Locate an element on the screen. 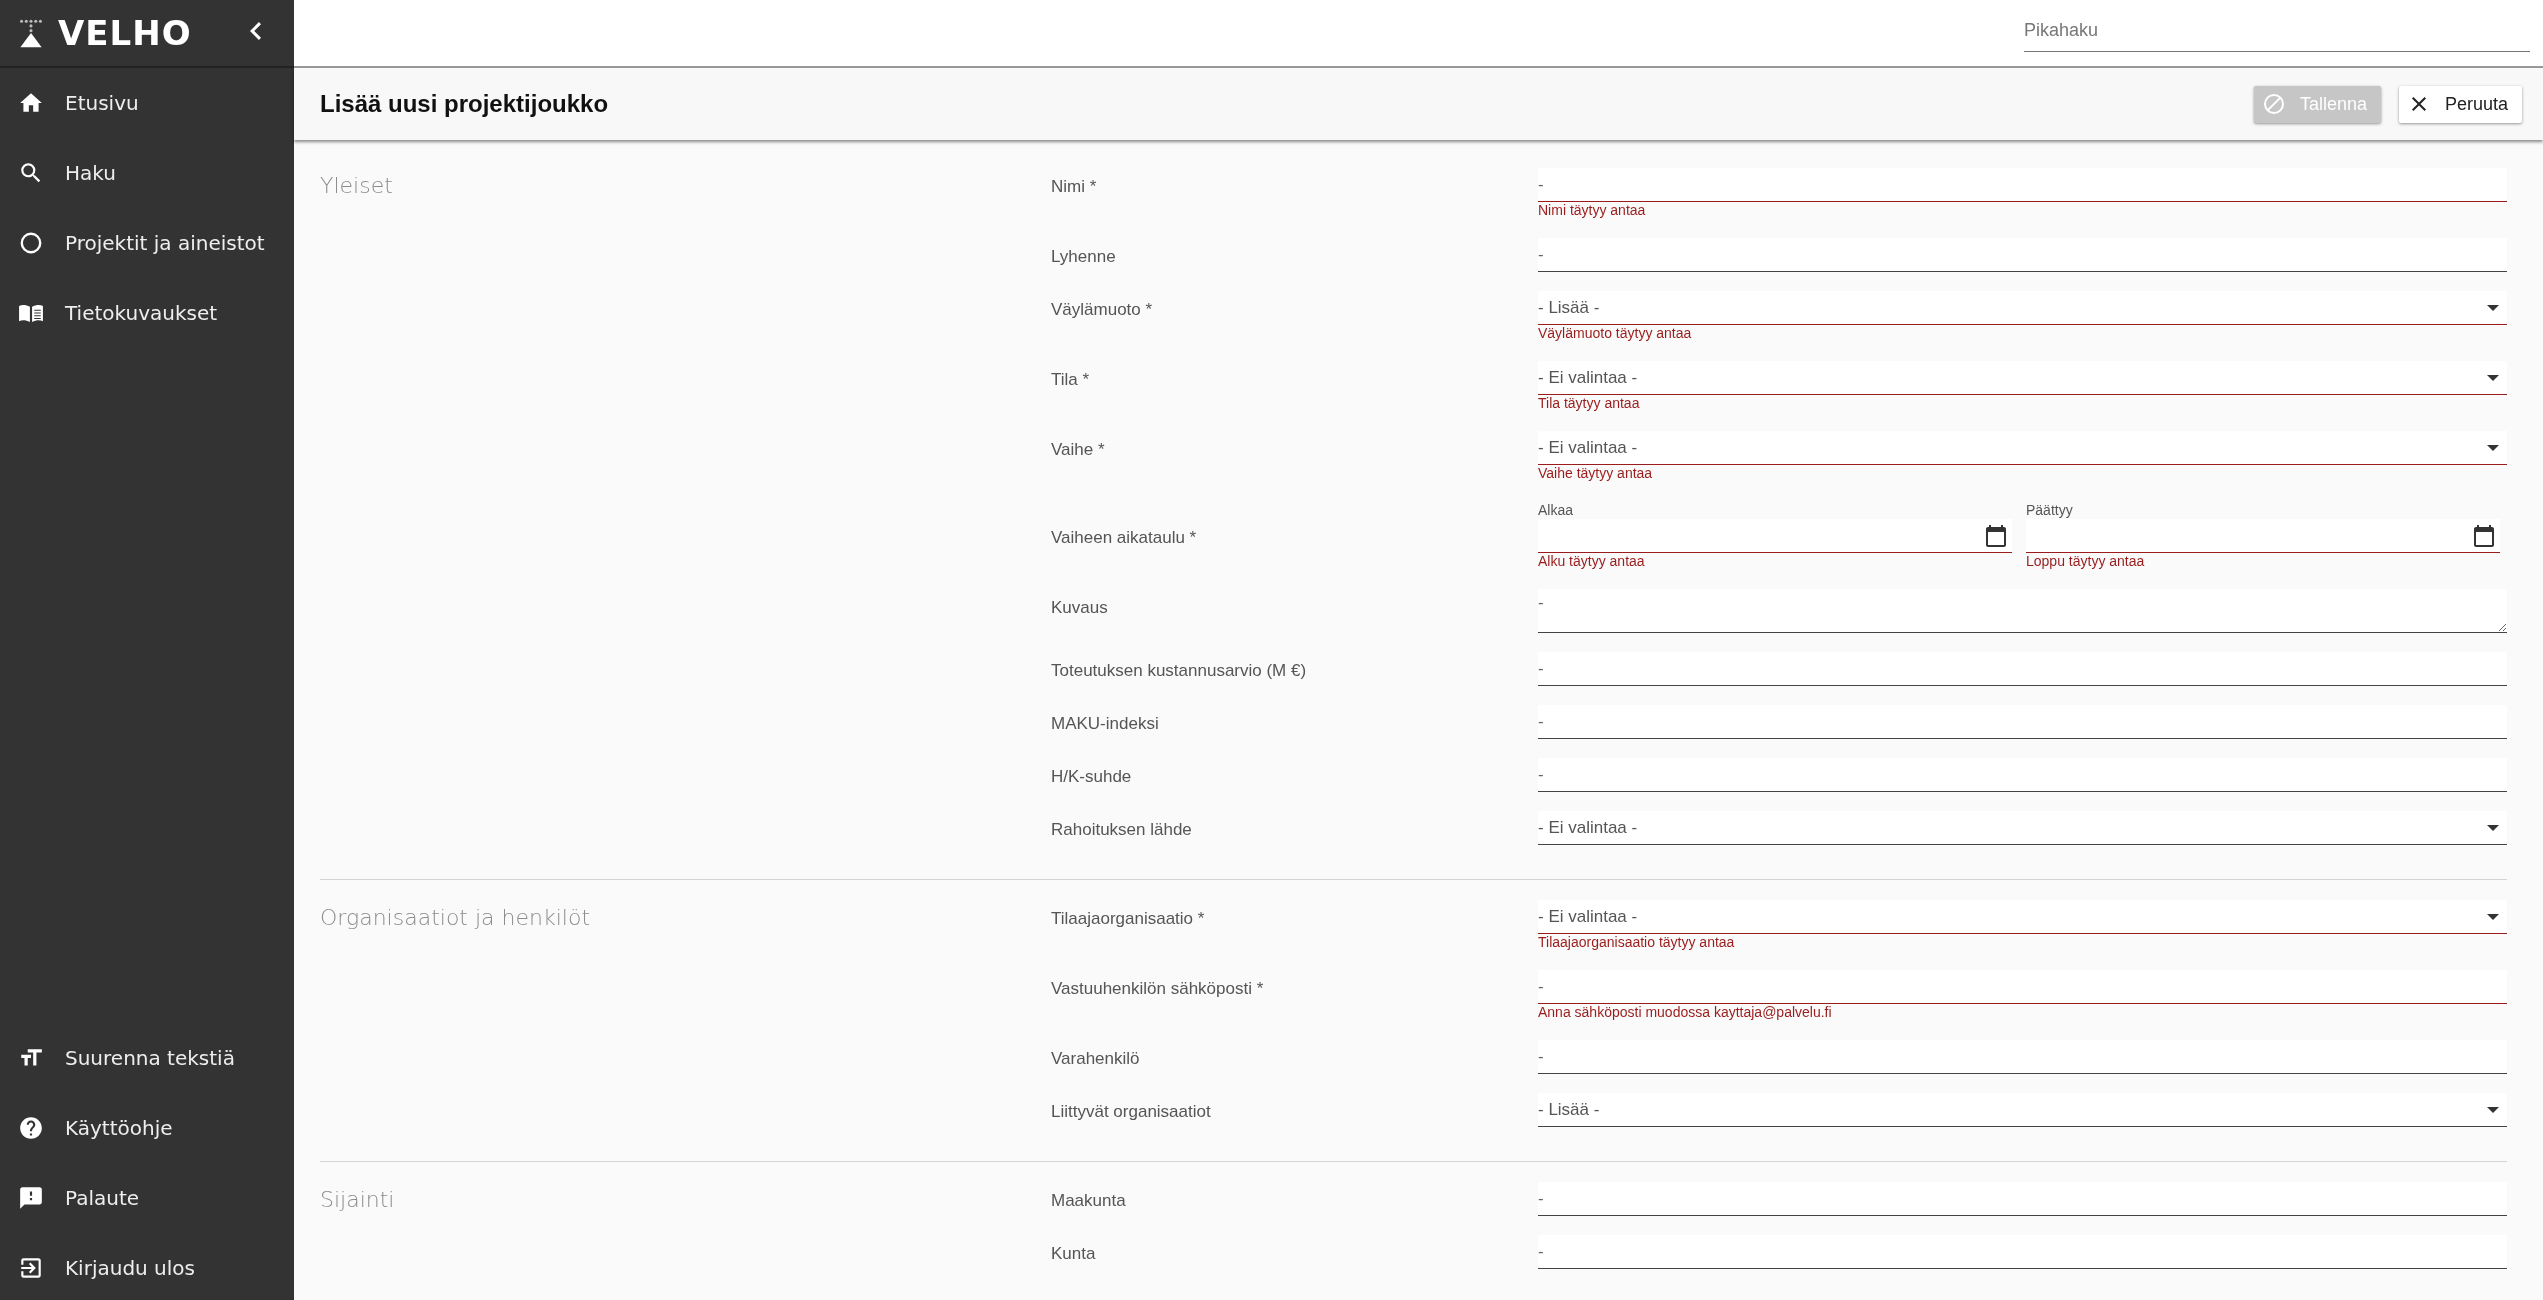 The width and height of the screenshot is (2543, 1300). section-title: Sijainti is located at coordinates (358, 1200).